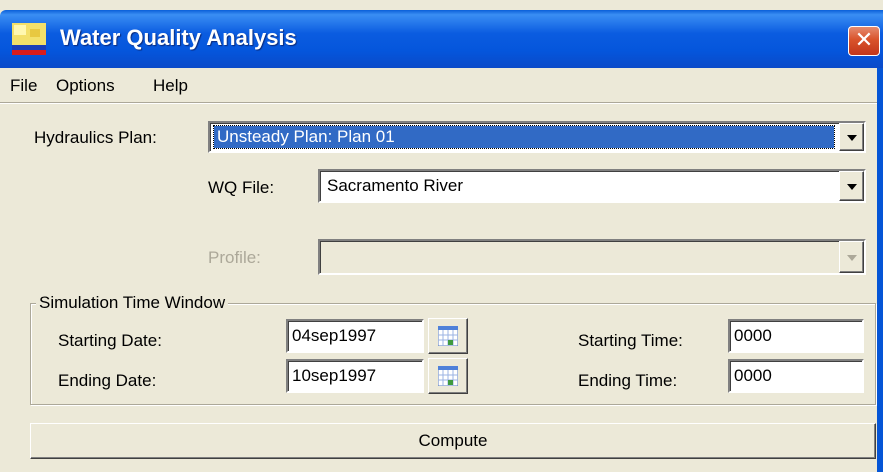 The width and height of the screenshot is (883, 472). I want to click on close-icon: ✕, so click(864, 40).